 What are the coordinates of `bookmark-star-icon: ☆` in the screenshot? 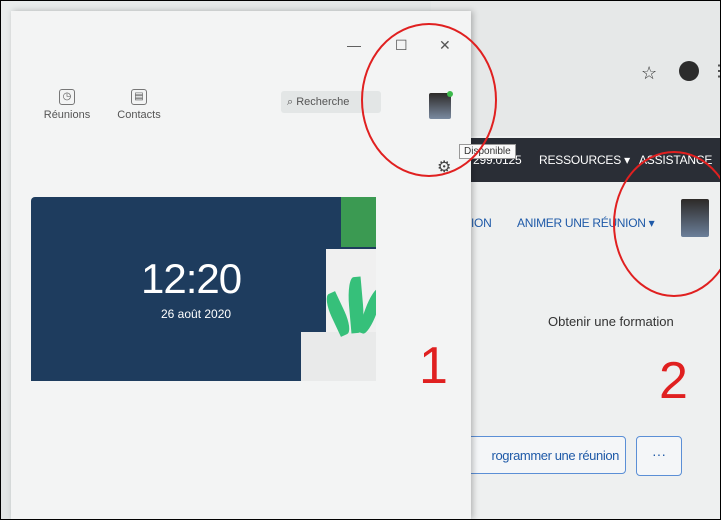 It's located at (649, 73).